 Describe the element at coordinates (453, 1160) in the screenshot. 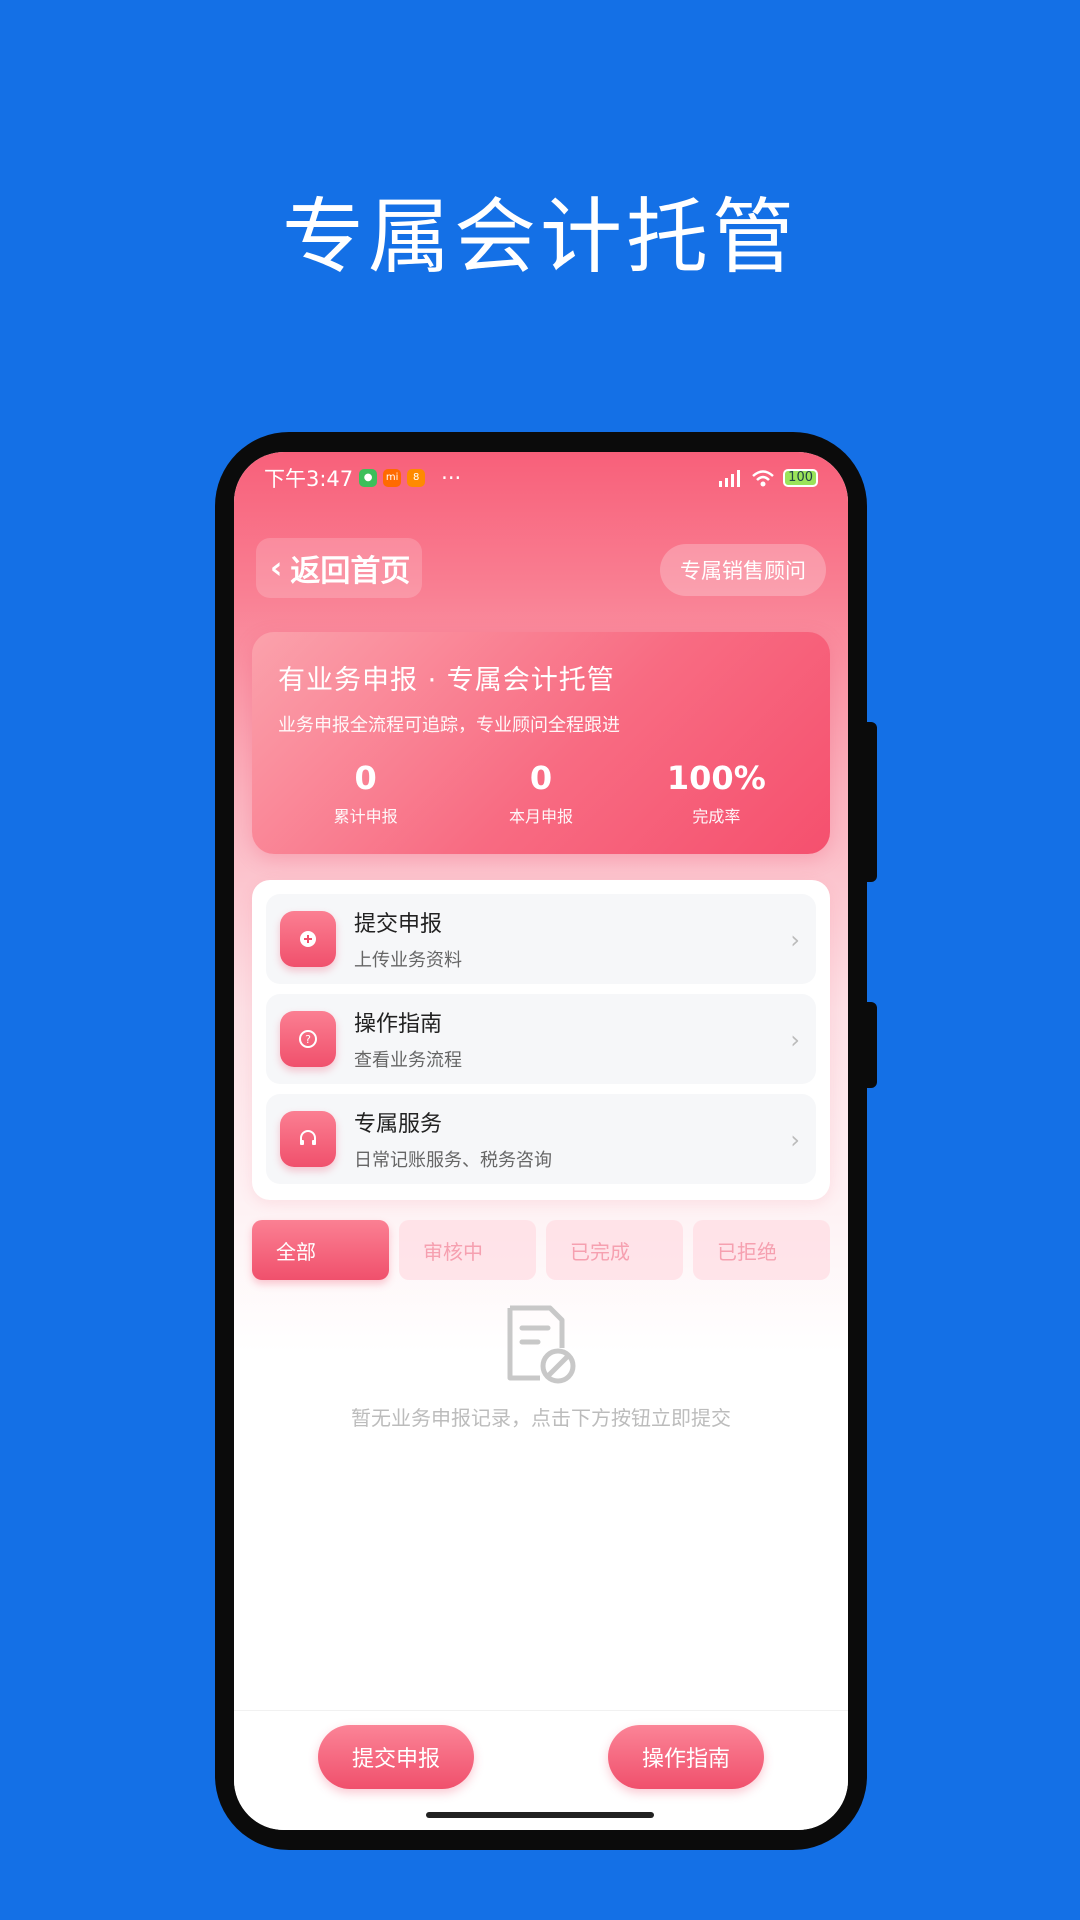

I see `menu-item-desc: 日常记账服务、税务咨询` at that location.